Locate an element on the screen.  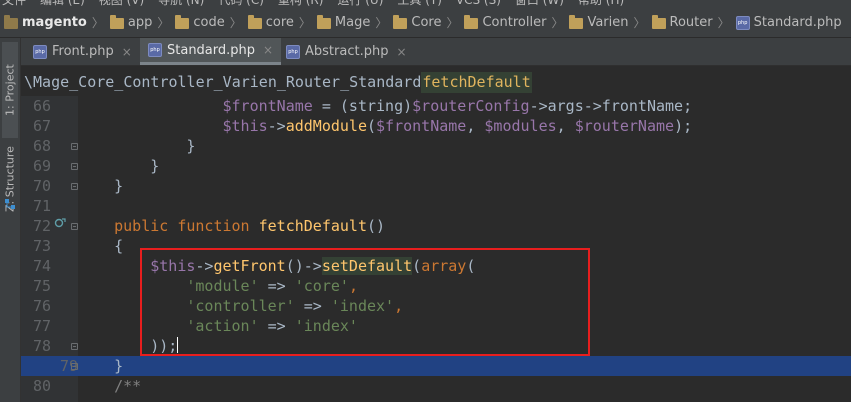
code-line-72: public function fetchDefault() is located at coordinates (250, 226).